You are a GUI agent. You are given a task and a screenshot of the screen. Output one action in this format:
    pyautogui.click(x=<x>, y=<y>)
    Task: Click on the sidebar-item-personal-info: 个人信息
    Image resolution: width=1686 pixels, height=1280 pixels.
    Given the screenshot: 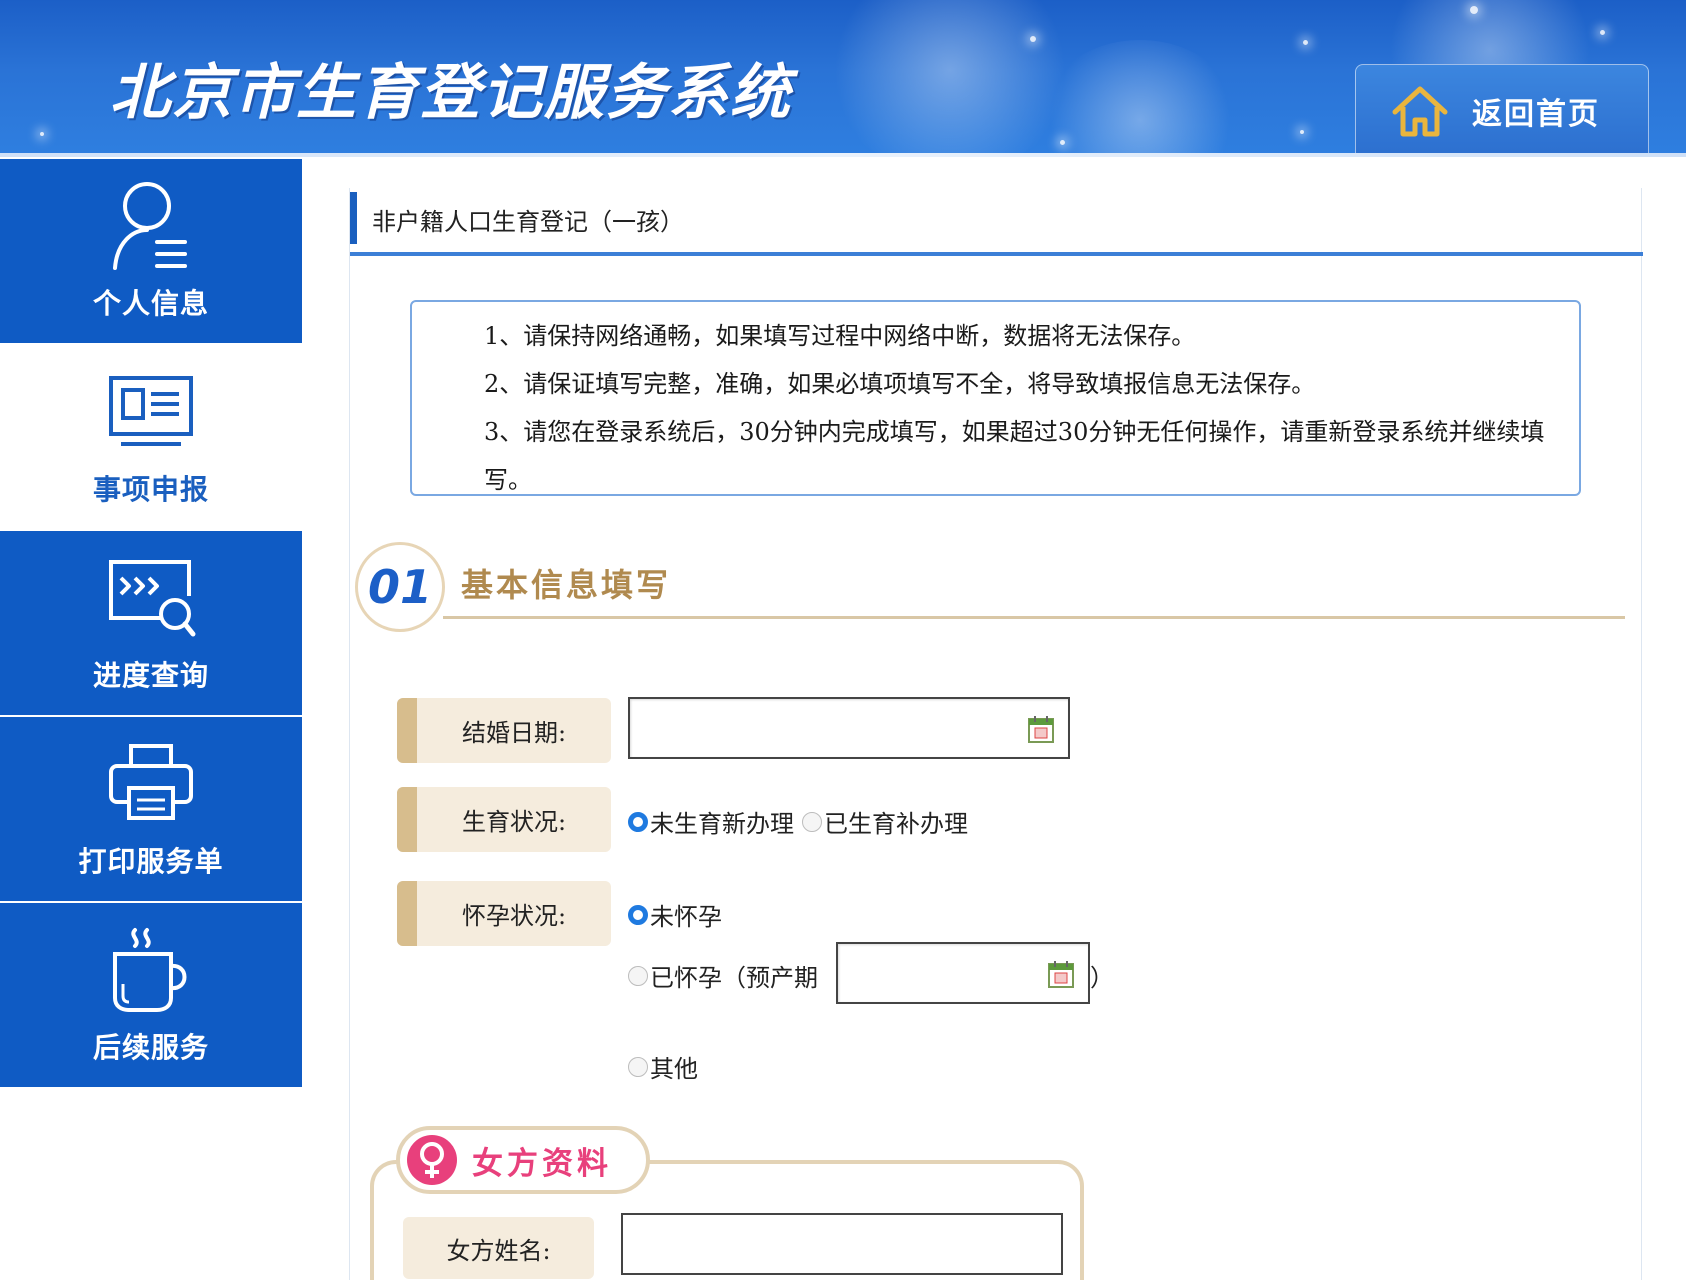 What is the action you would take?
    pyautogui.click(x=151, y=250)
    